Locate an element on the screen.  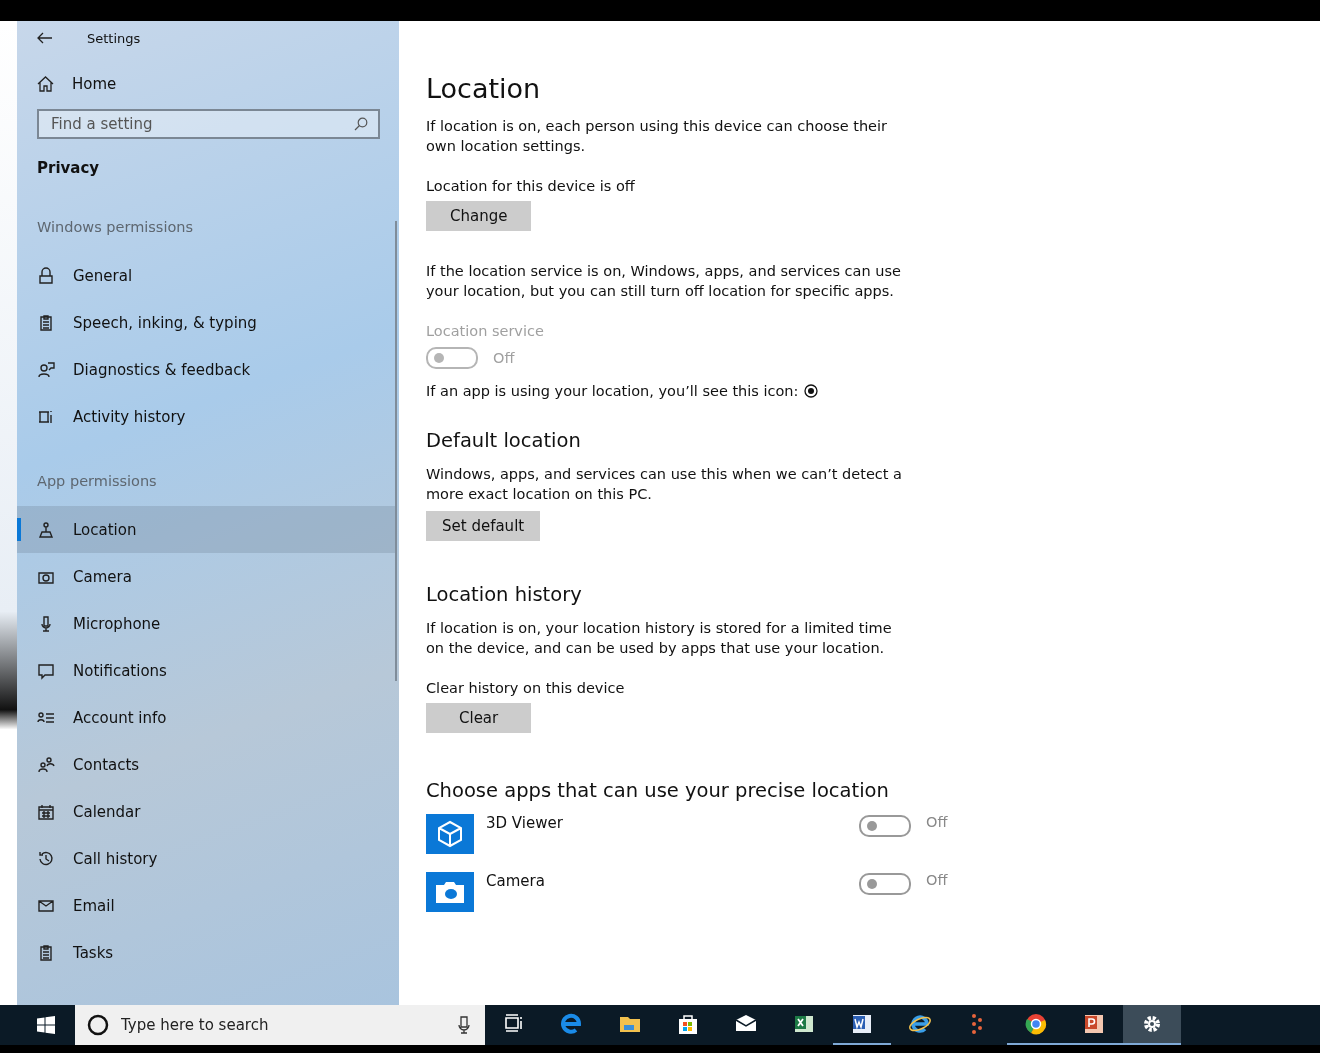
lock-icon is located at coordinates (46, 275).